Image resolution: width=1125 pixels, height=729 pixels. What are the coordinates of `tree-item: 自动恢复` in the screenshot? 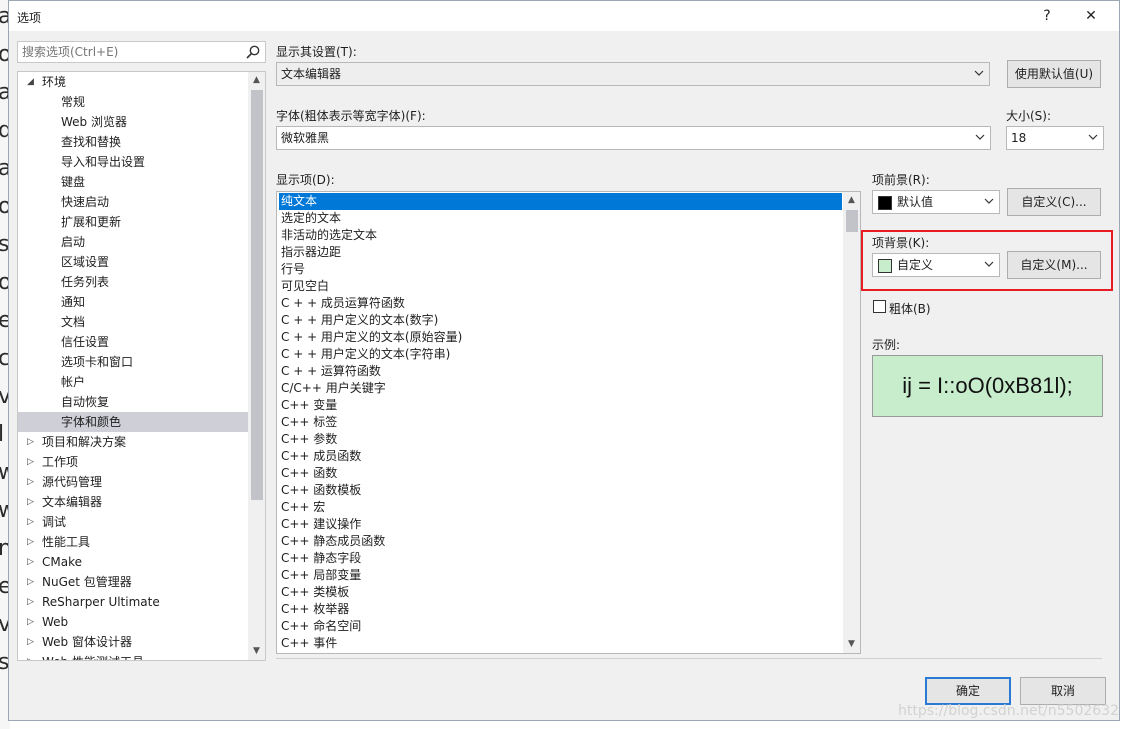 It's located at (133, 402).